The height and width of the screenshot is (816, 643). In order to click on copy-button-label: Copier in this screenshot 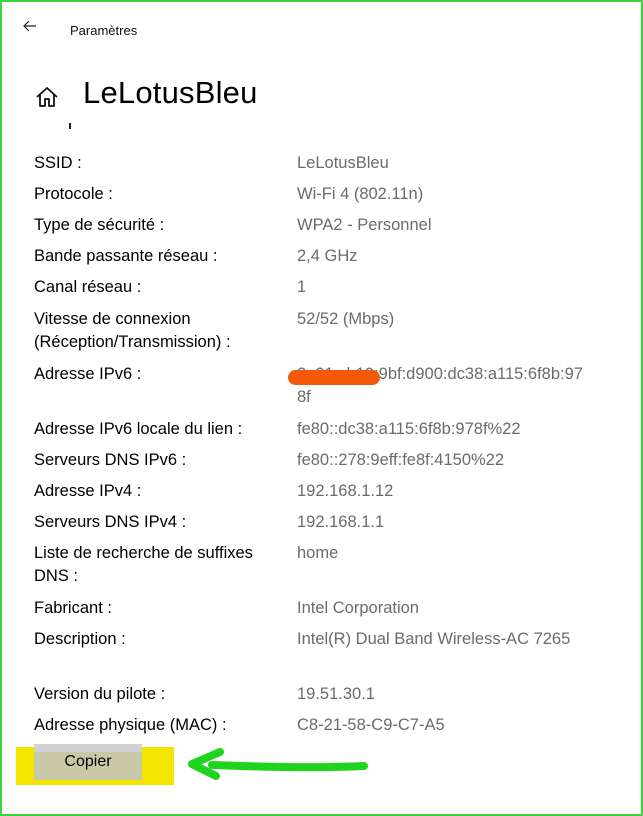, I will do `click(88, 761)`.